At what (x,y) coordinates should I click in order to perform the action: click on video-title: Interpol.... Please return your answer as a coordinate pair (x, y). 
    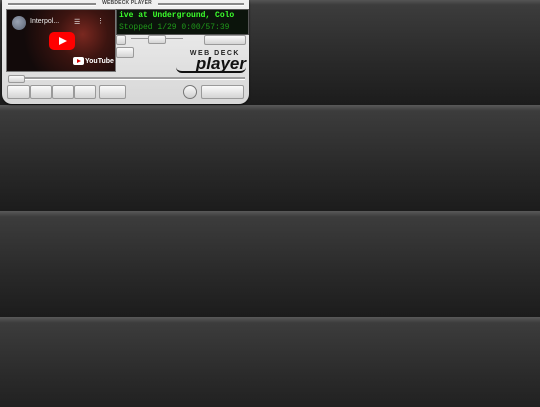
    Looking at the image, I should click on (44, 21).